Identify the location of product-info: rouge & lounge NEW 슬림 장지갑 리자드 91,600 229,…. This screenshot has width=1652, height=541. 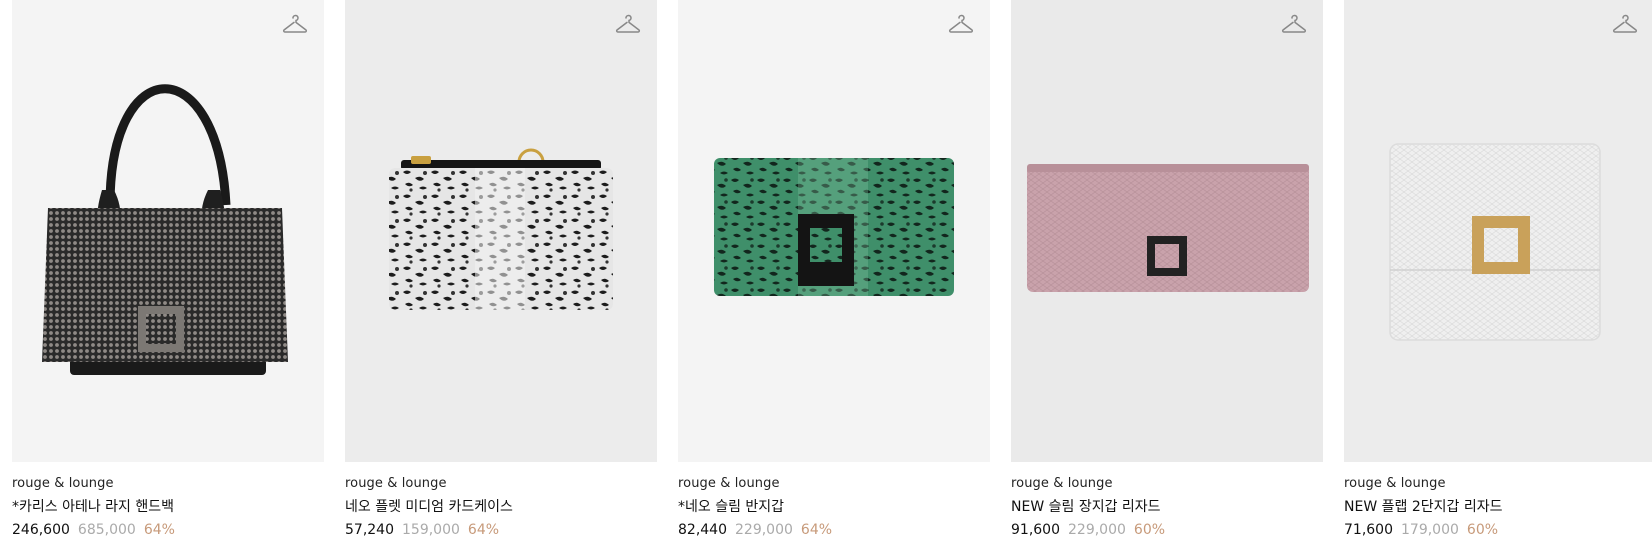
(1167, 501).